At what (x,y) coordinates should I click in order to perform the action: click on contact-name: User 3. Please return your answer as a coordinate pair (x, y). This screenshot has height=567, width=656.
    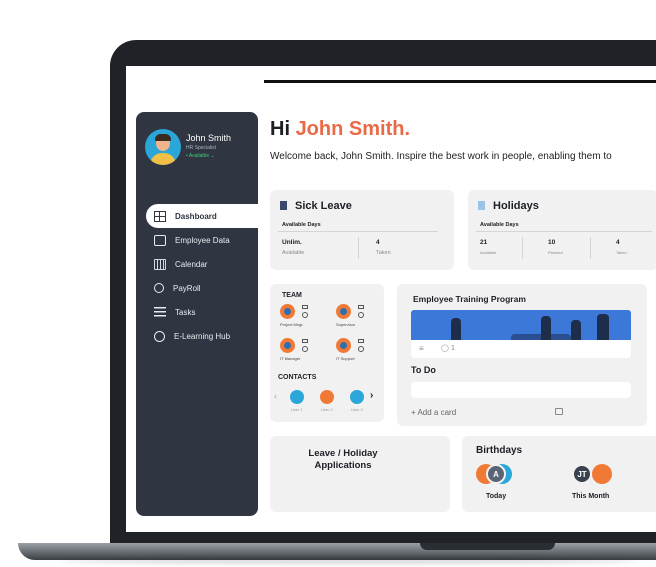
    Looking at the image, I should click on (357, 409).